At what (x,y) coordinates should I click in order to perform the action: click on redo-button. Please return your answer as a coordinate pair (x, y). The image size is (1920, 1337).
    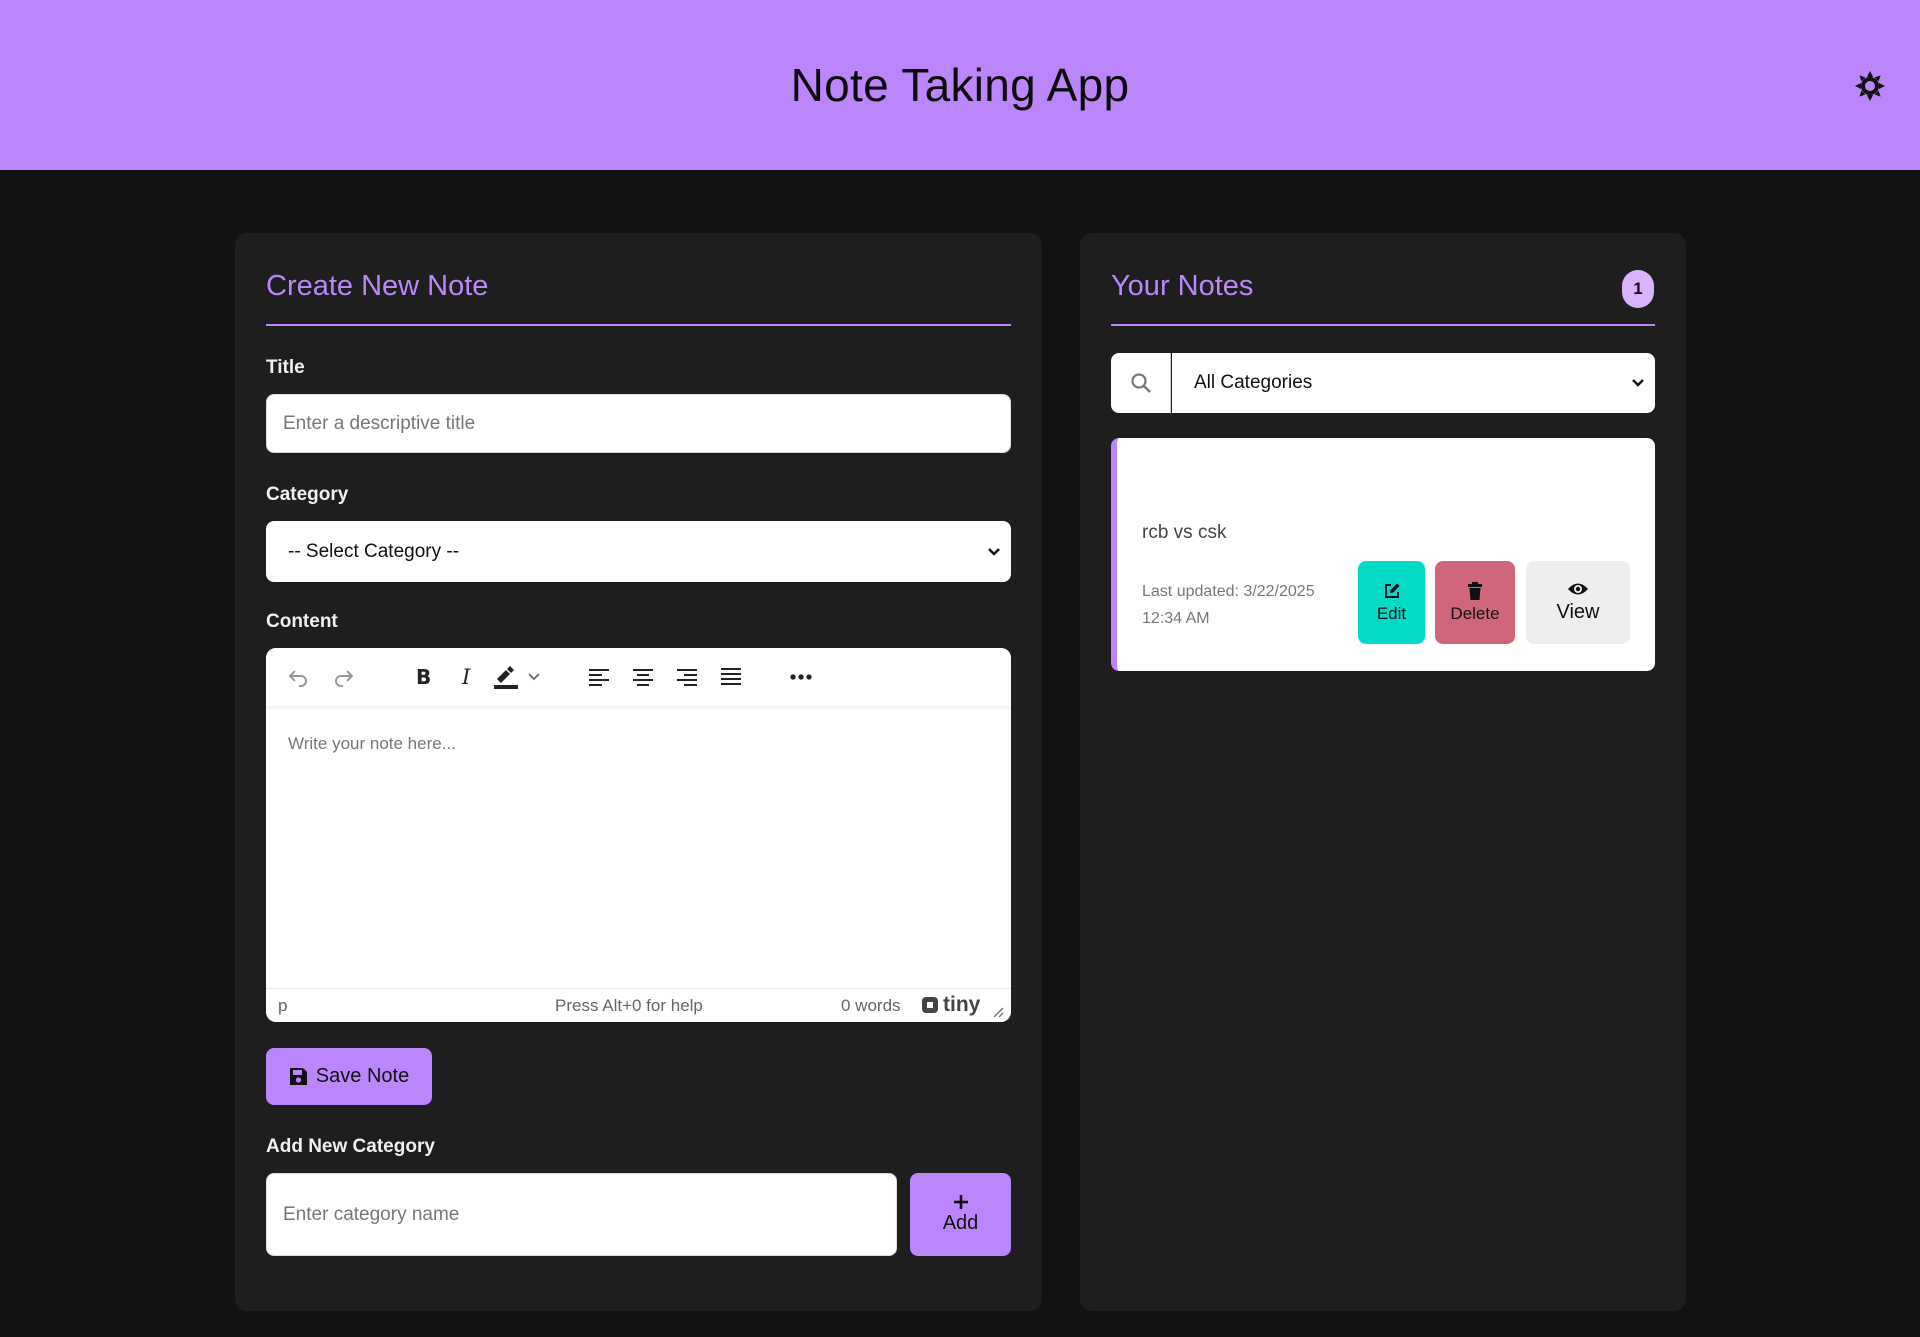
    Looking at the image, I should click on (344, 677).